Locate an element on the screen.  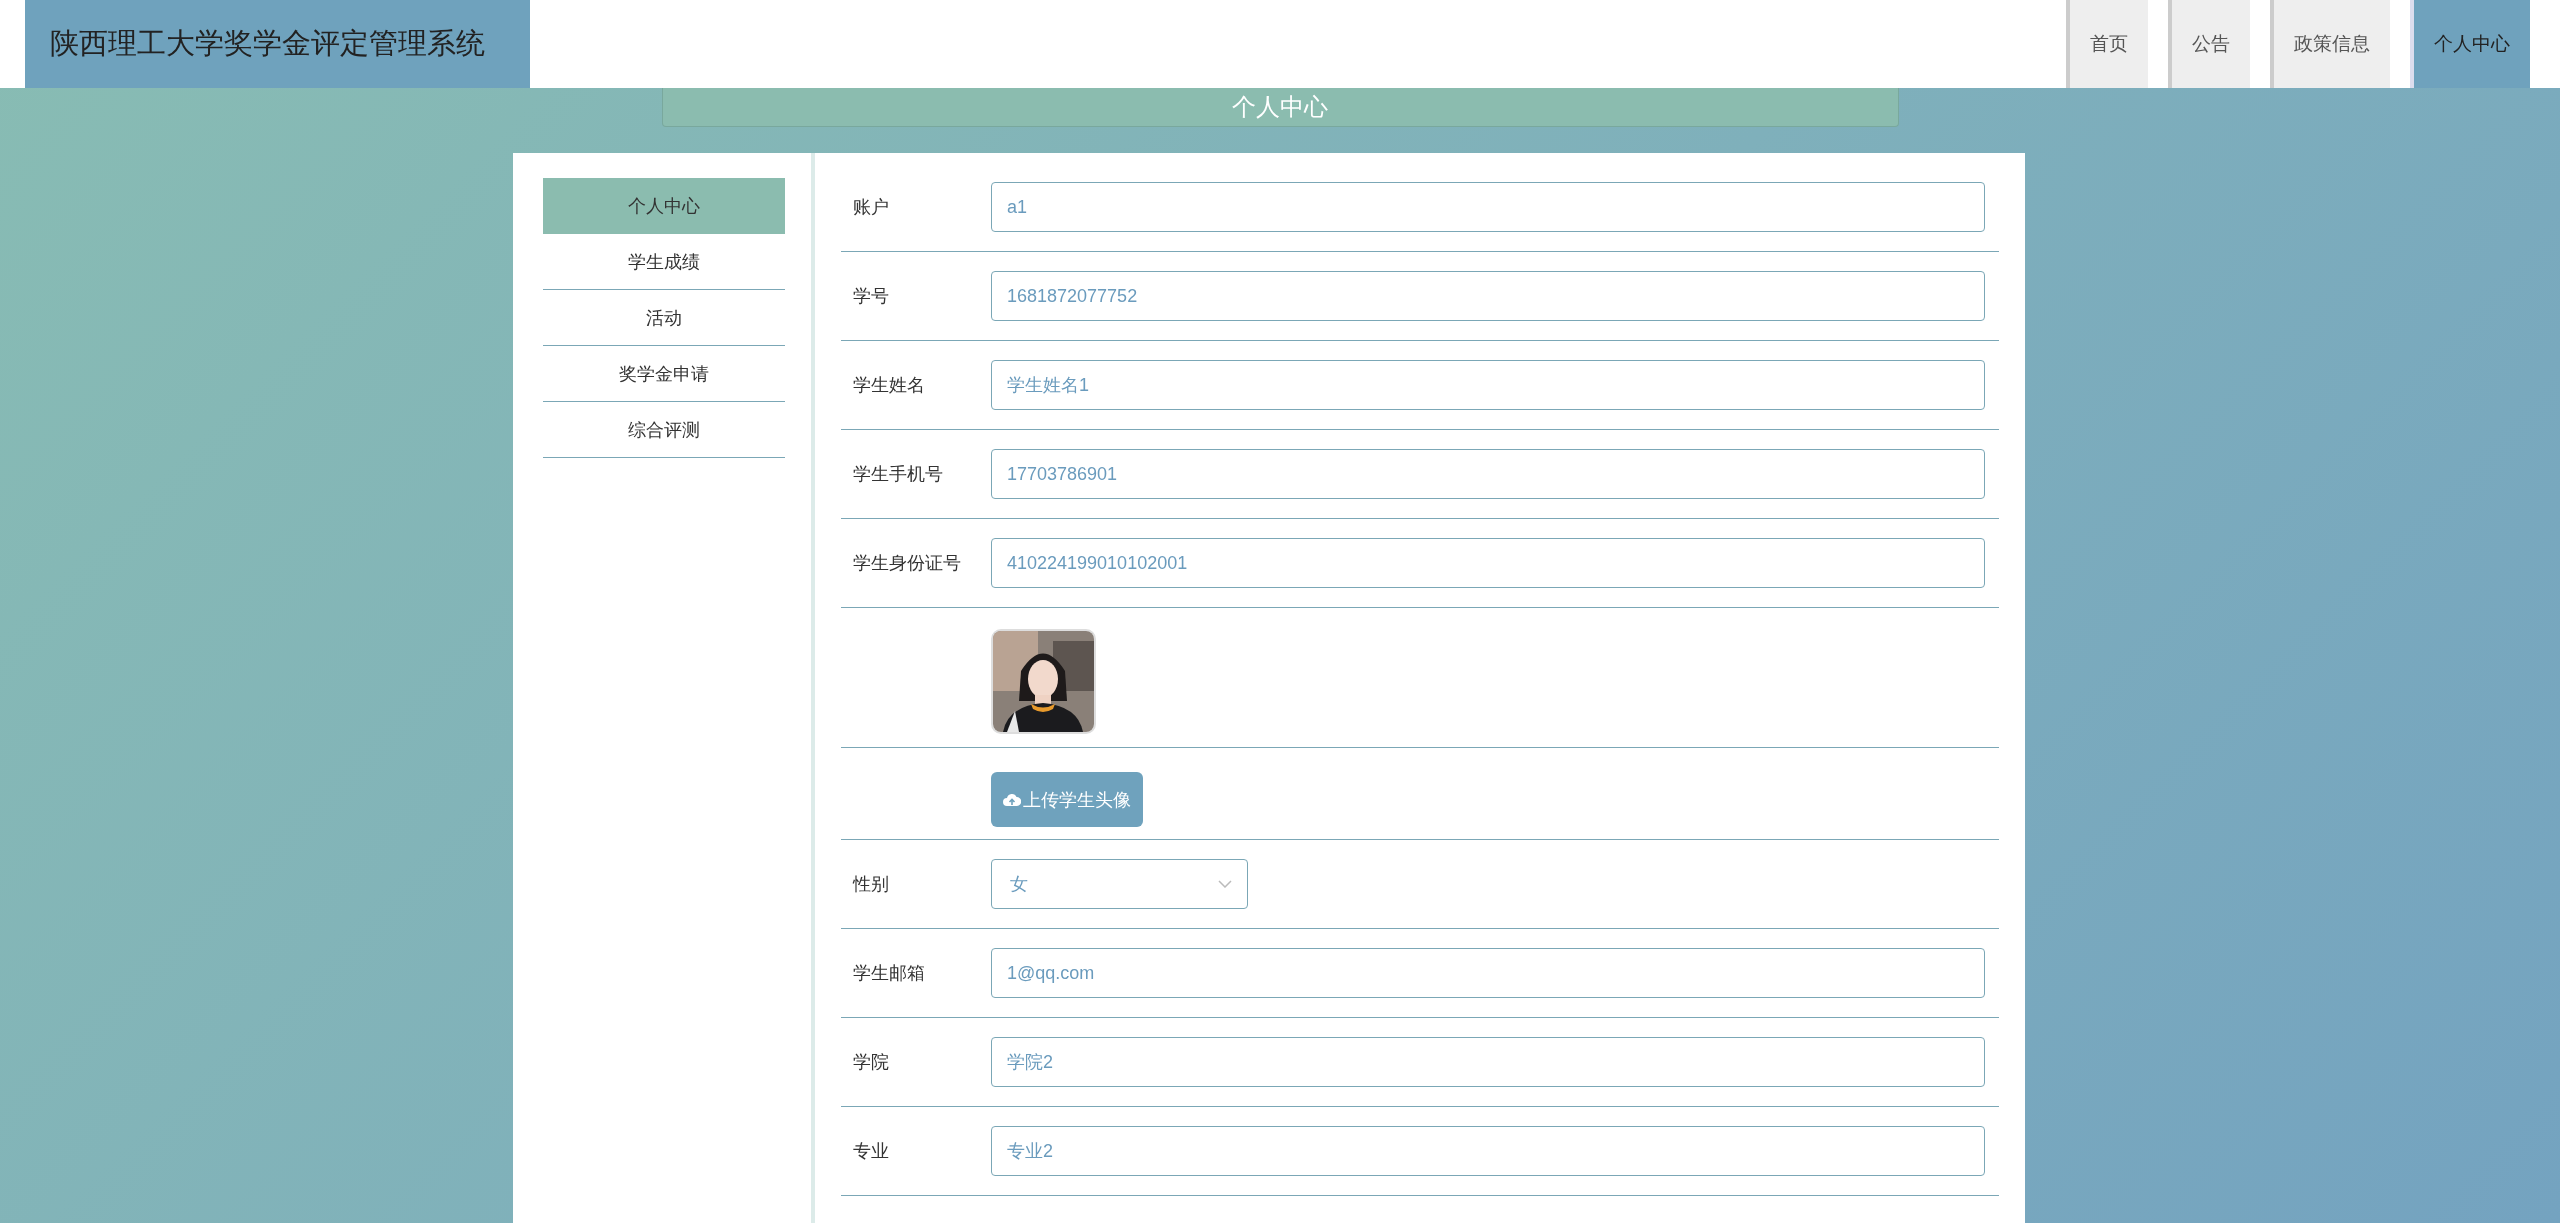
field-label: 学生邮箱 is located at coordinates (889, 973).